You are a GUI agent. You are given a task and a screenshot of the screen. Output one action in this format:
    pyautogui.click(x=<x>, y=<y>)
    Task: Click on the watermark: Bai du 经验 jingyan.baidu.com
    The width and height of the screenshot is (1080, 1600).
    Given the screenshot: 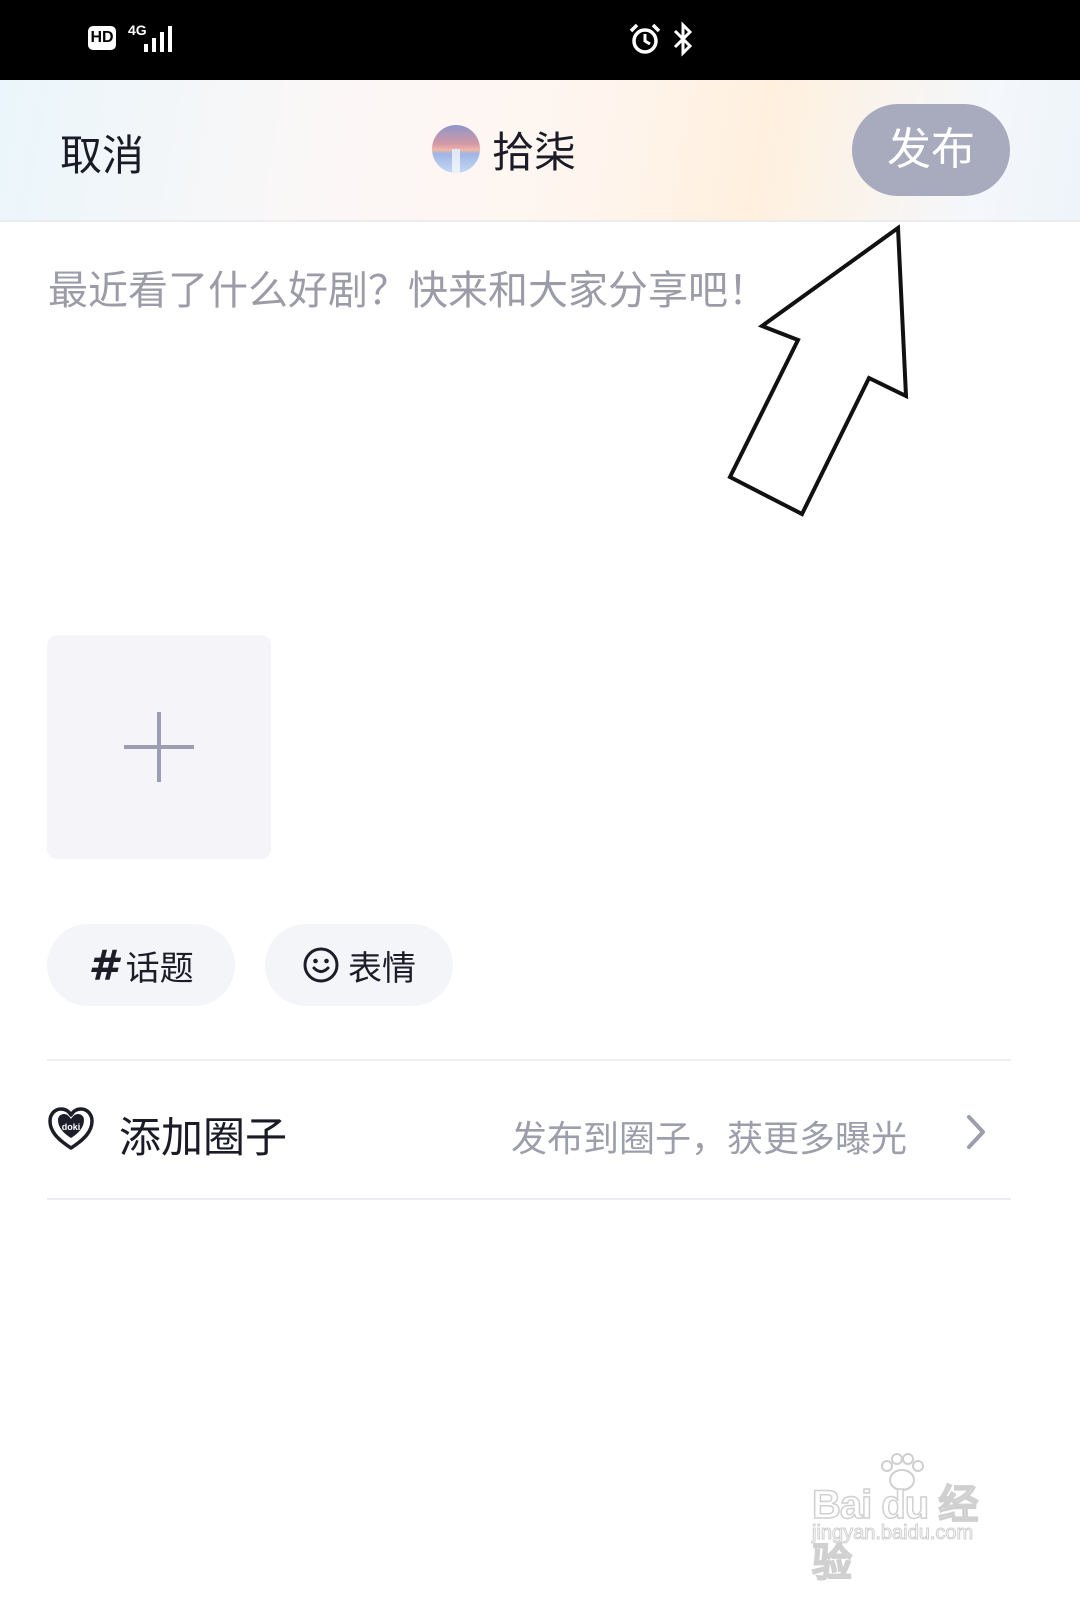 What is the action you would take?
    pyautogui.click(x=911, y=1518)
    